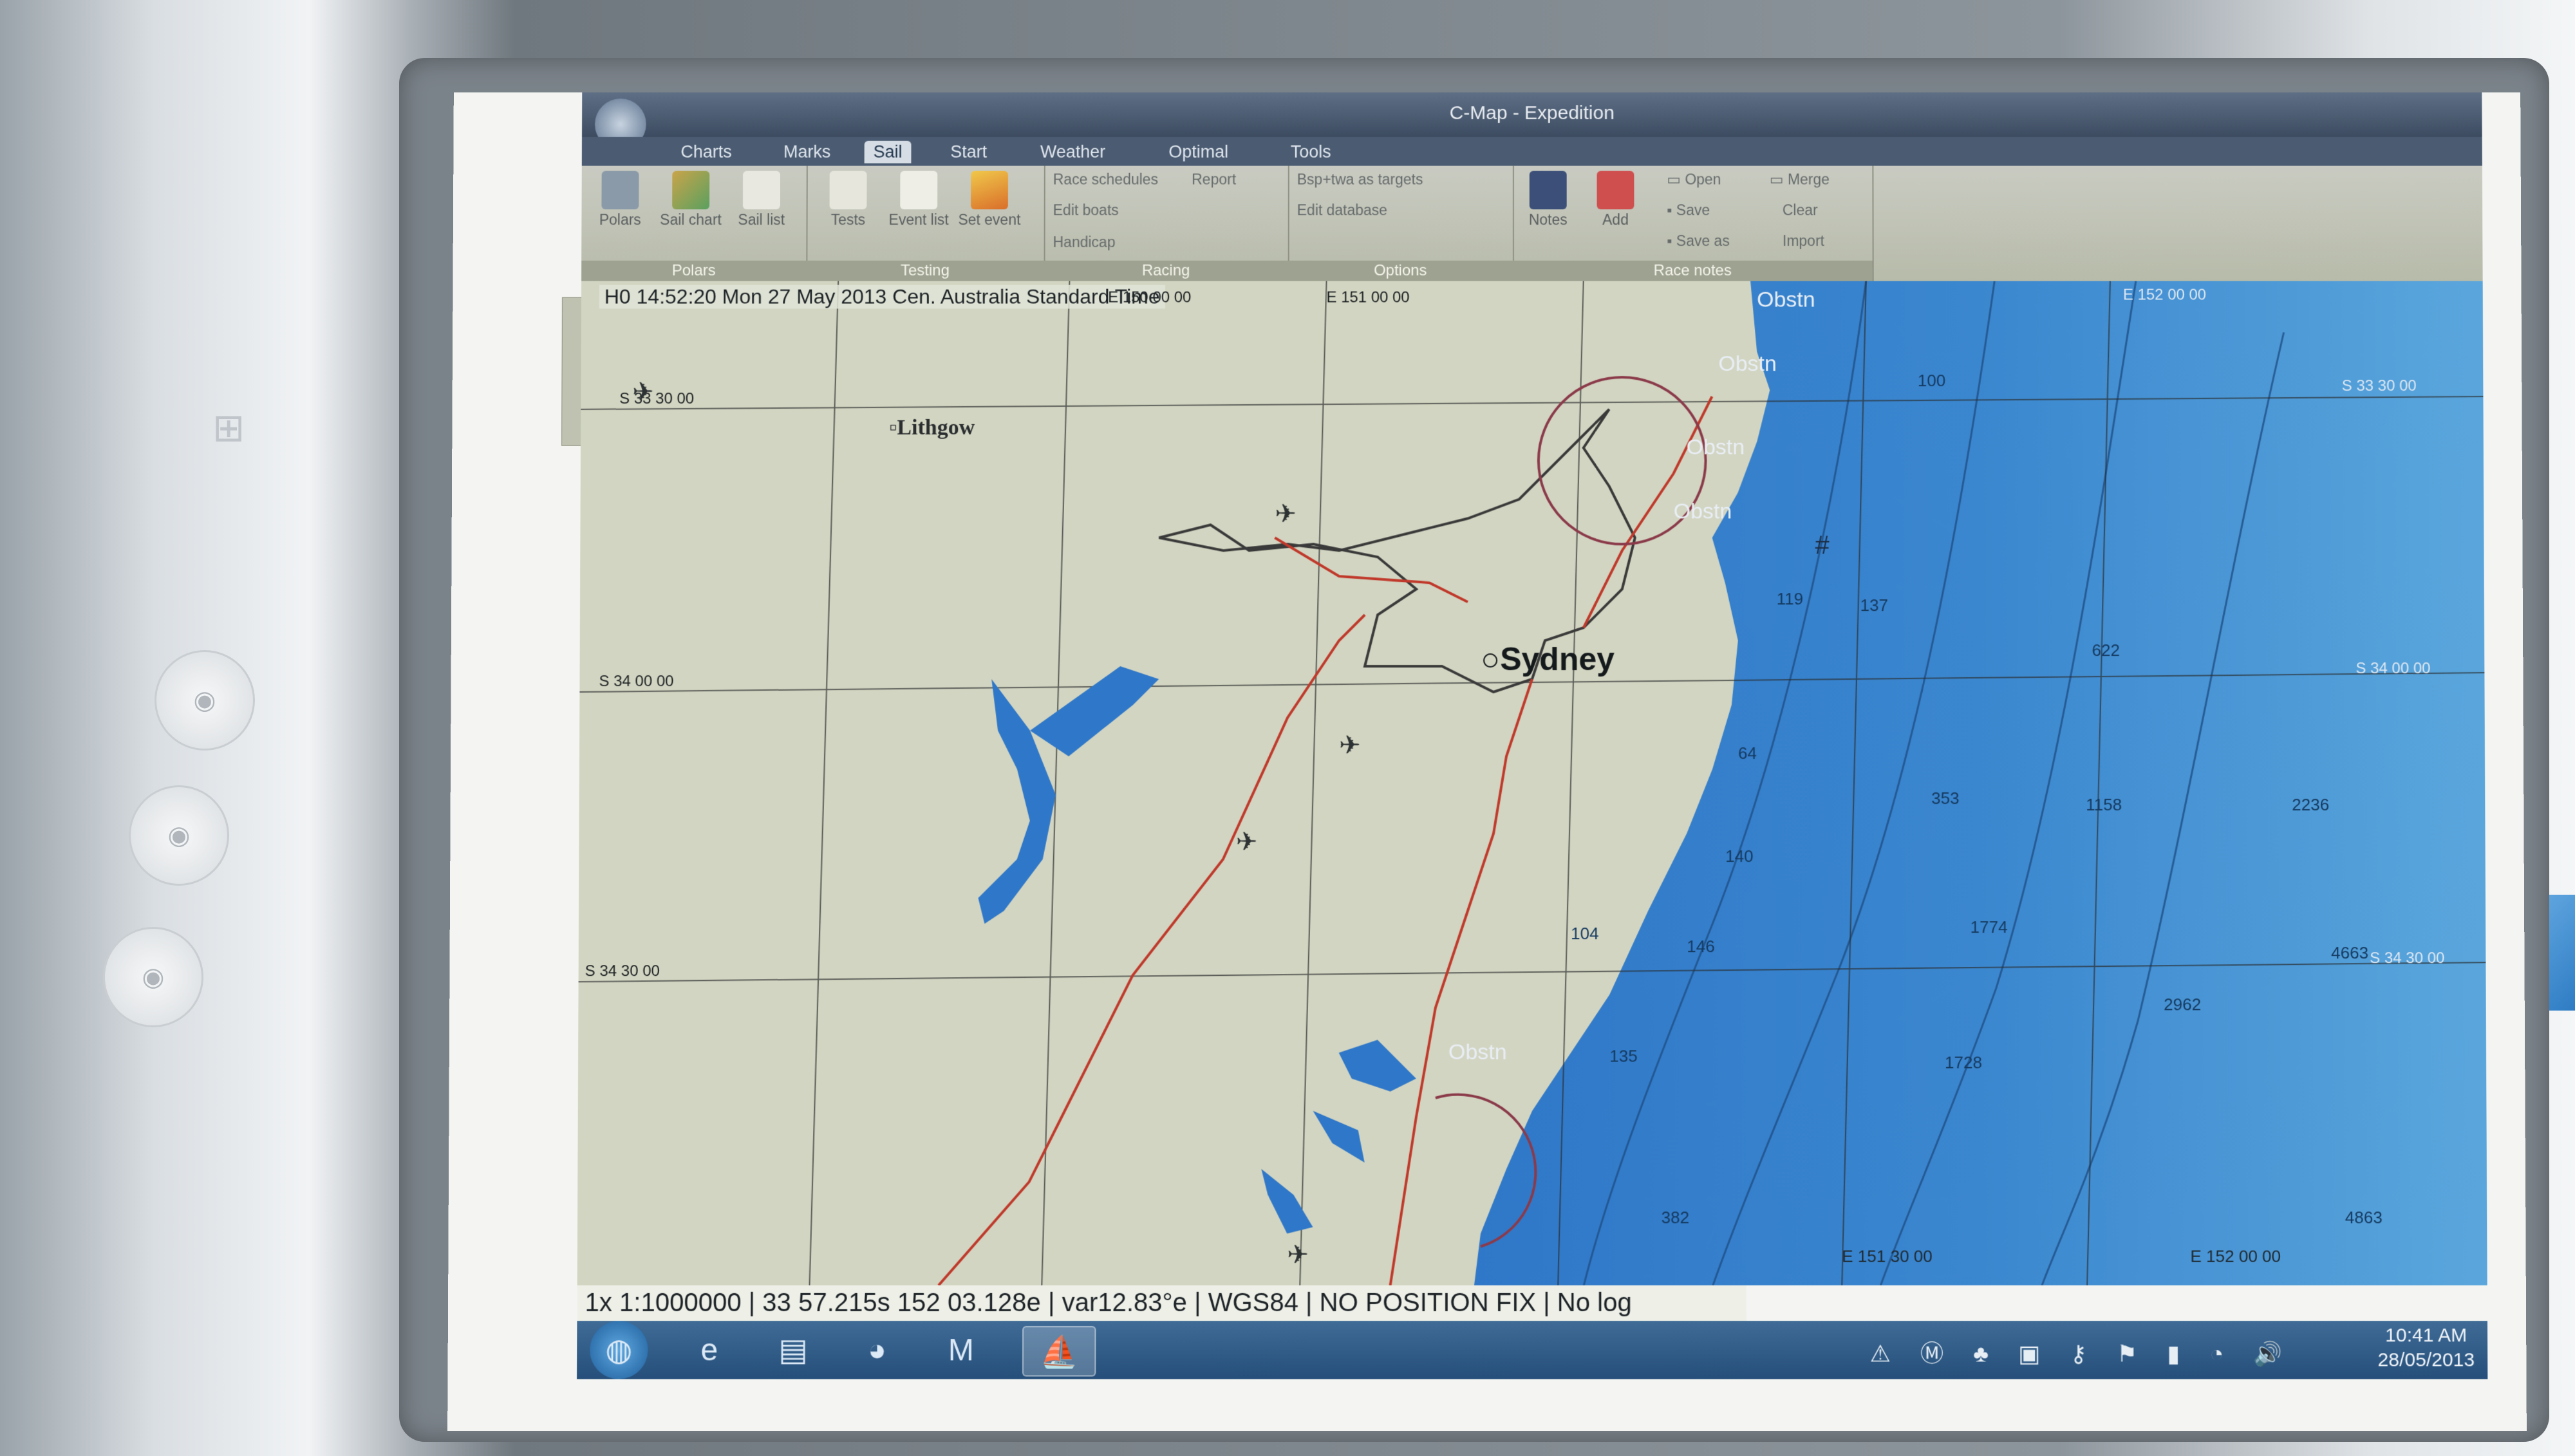 The height and width of the screenshot is (1456, 2575). What do you see at coordinates (1360, 180) in the screenshot?
I see `bsp-twa-targets-link: Bsp+twa as targets` at bounding box center [1360, 180].